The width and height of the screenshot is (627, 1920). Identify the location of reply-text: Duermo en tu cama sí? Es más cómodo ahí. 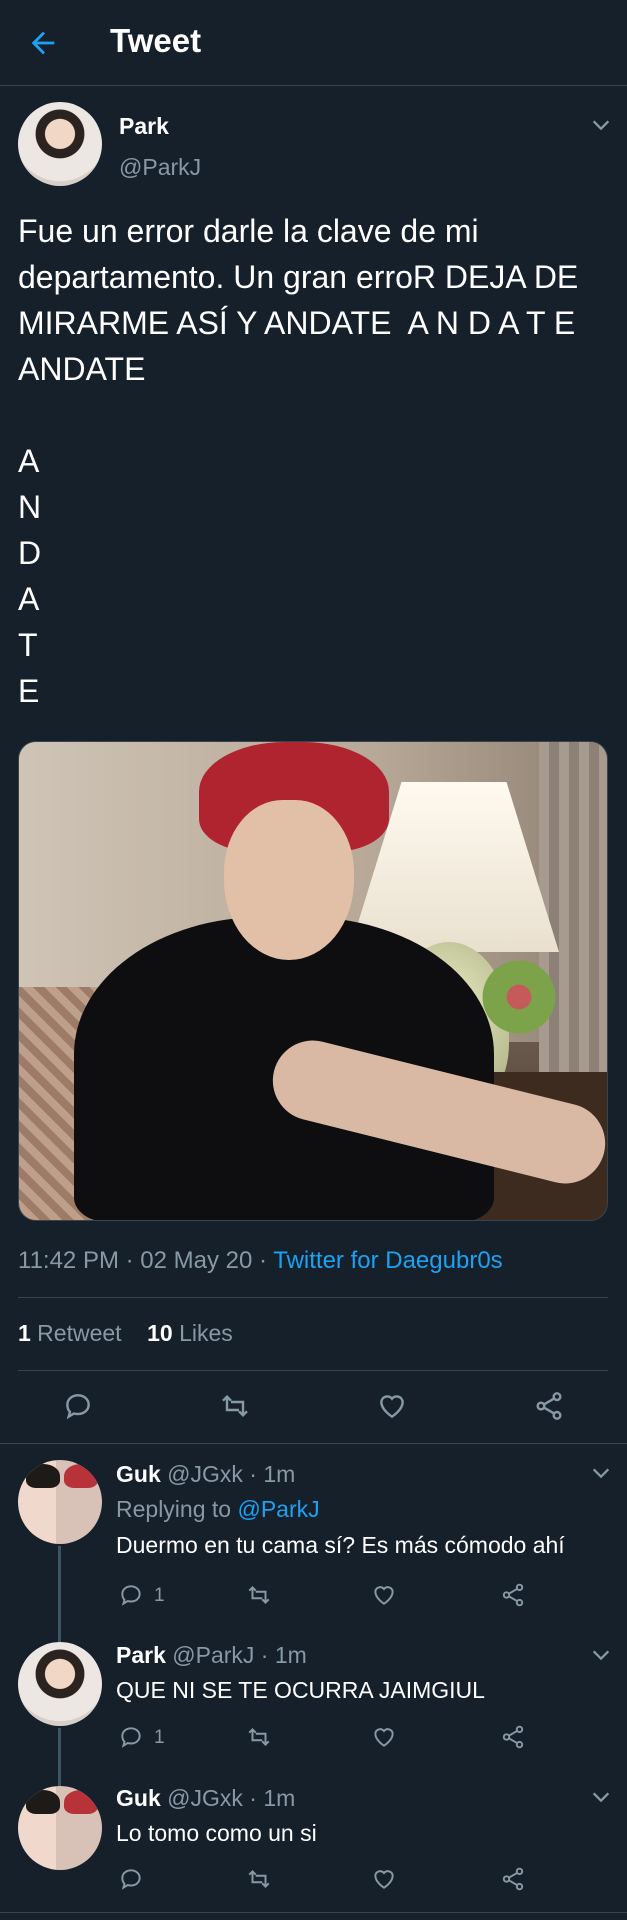
(340, 1545).